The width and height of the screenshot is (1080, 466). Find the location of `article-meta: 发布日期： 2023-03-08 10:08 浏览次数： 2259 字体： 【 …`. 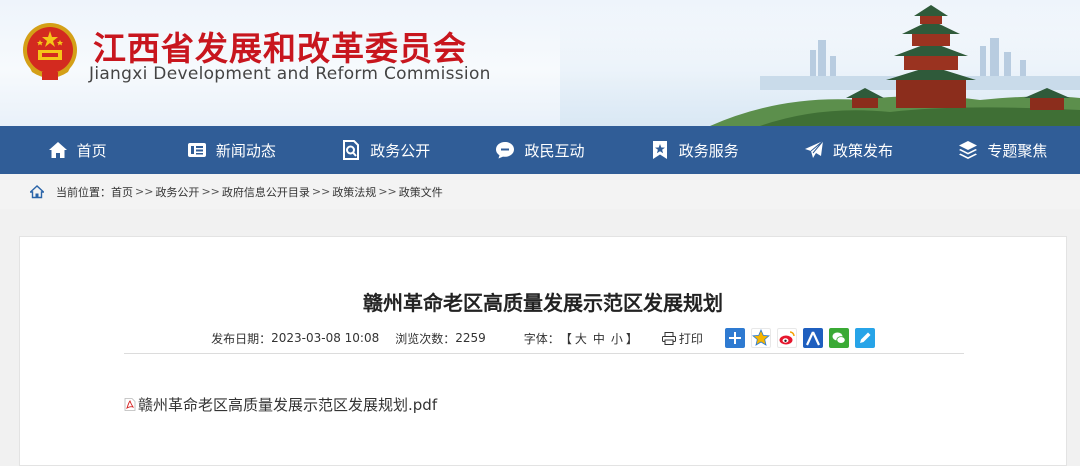

article-meta: 发布日期： 2023-03-08 10:08 浏览次数： 2259 字体： 【 … is located at coordinates (543, 338).